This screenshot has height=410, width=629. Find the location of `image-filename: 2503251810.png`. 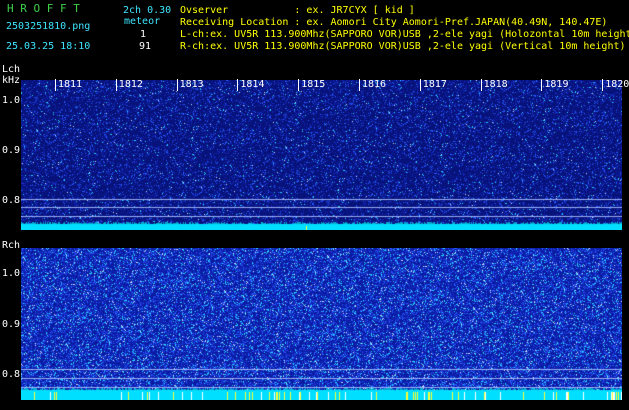

image-filename: 2503251810.png is located at coordinates (48, 26).